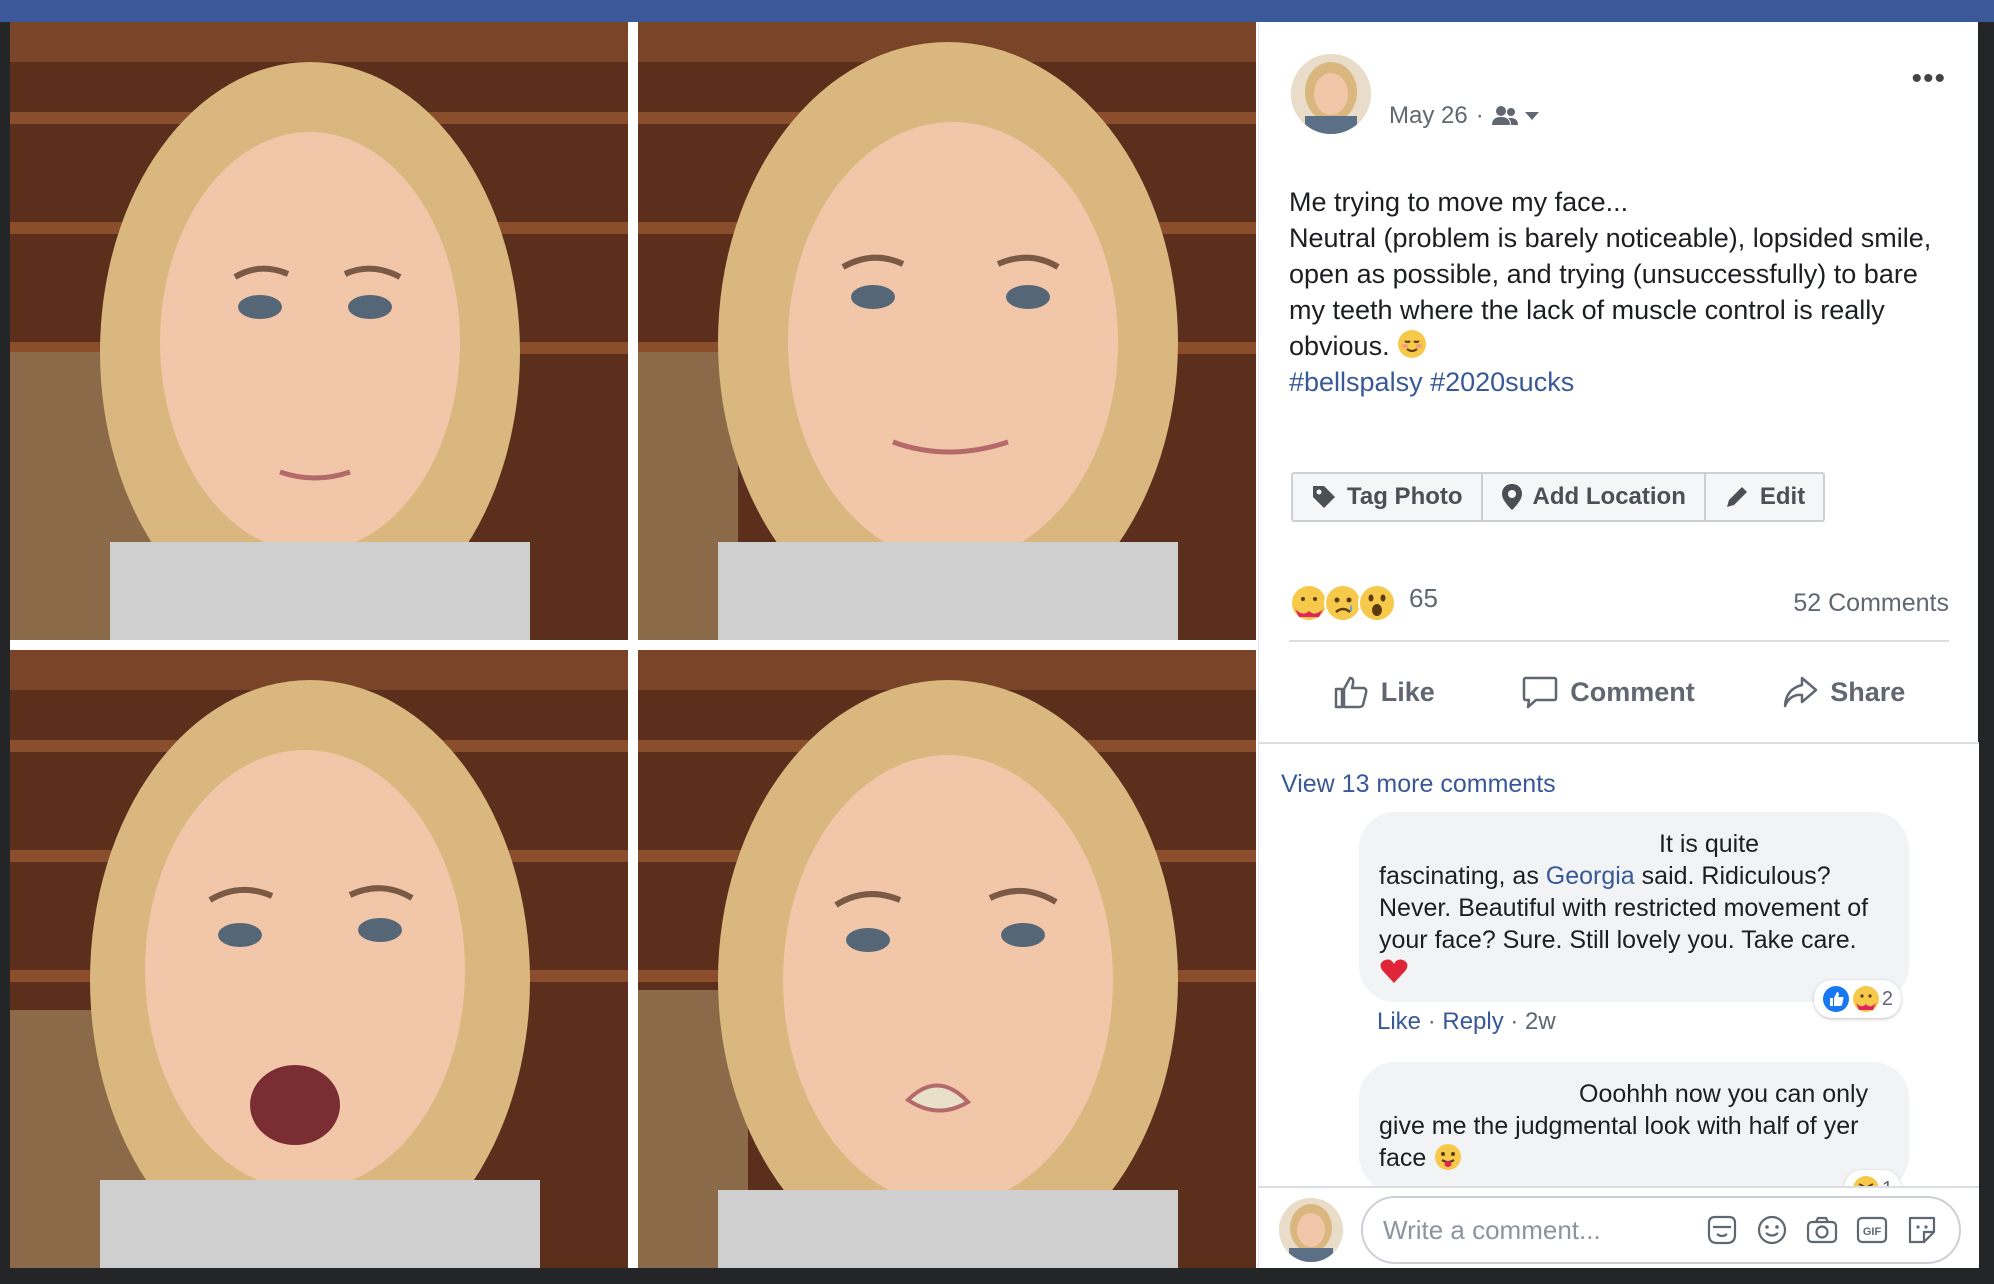 The image size is (1994, 1284). I want to click on share-icon, so click(1800, 692).